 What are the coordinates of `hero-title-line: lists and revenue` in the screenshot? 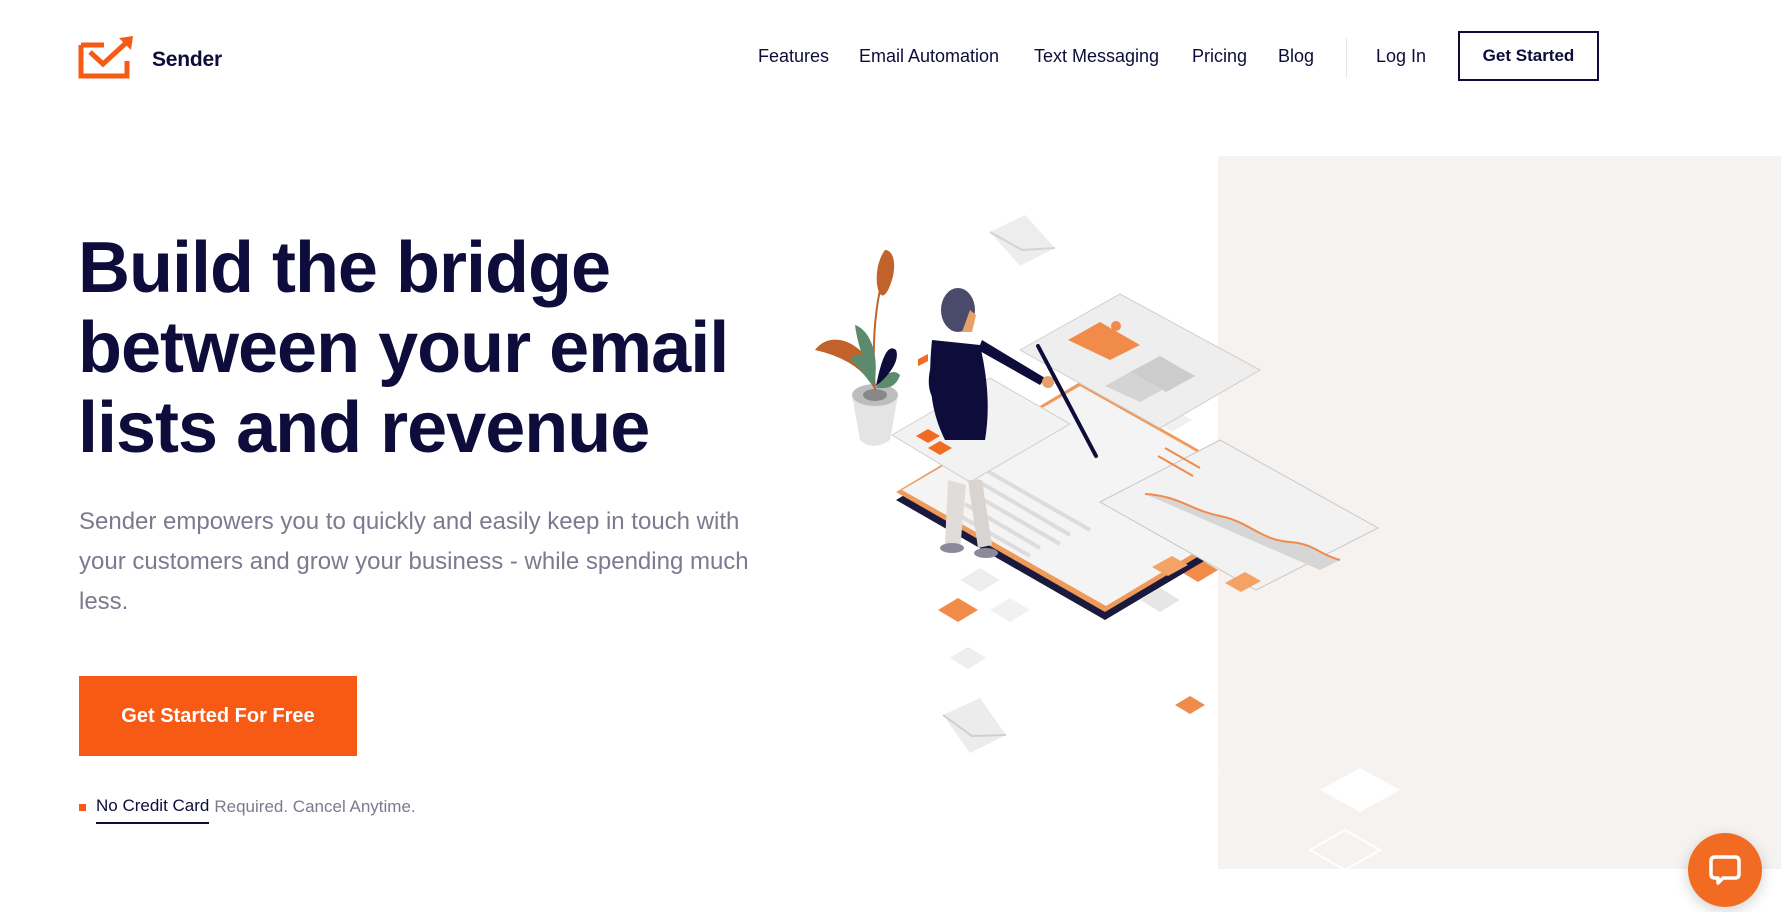 It's located at (364, 428).